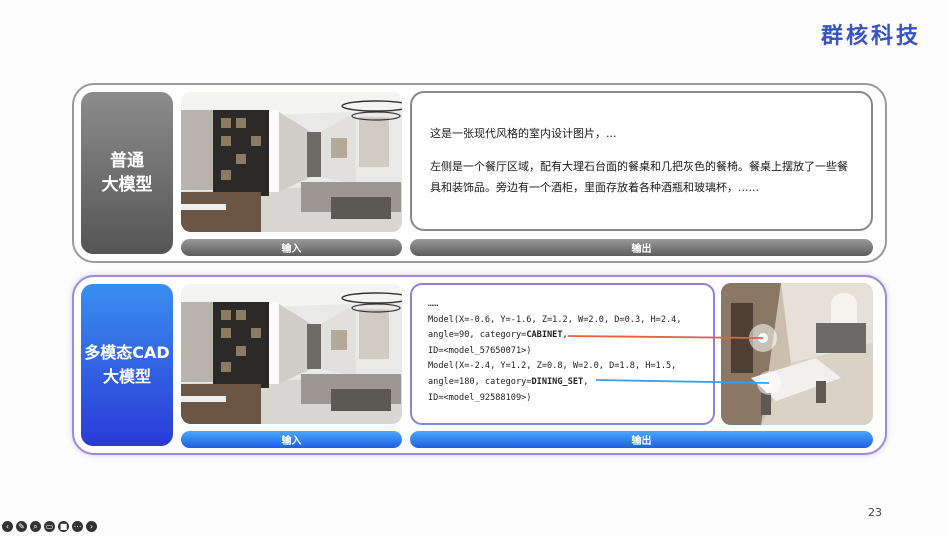 The width and height of the screenshot is (949, 536). Describe the element at coordinates (875, 512) in the screenshot. I see `page-number: 23` at that location.